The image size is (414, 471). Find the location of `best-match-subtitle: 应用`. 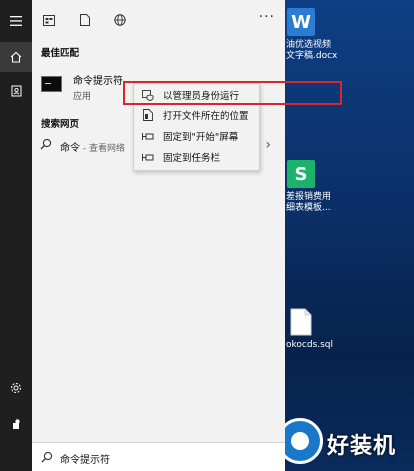

best-match-subtitle: 应用 is located at coordinates (82, 97).